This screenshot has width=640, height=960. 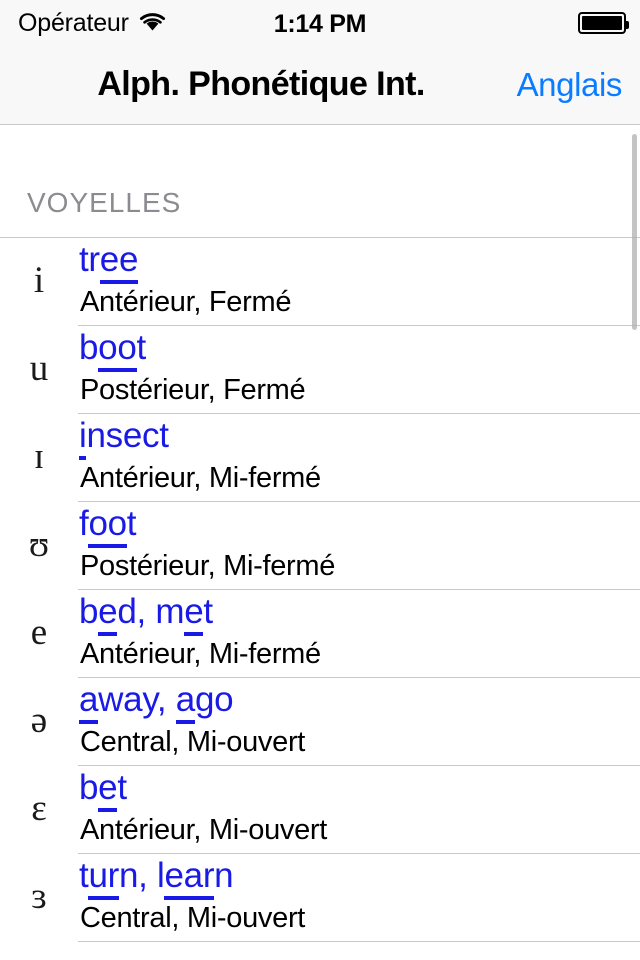 What do you see at coordinates (204, 830) in the screenshot?
I see `articulation-description: Antérieur, Mi-ouvert` at bounding box center [204, 830].